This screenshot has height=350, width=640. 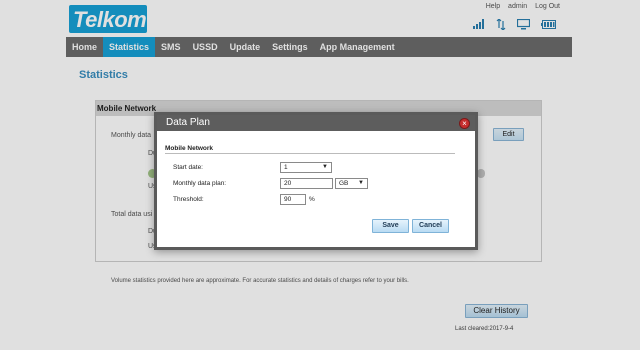 I want to click on monthly-data-plan-label: Monthly data plan:, so click(x=200, y=183).